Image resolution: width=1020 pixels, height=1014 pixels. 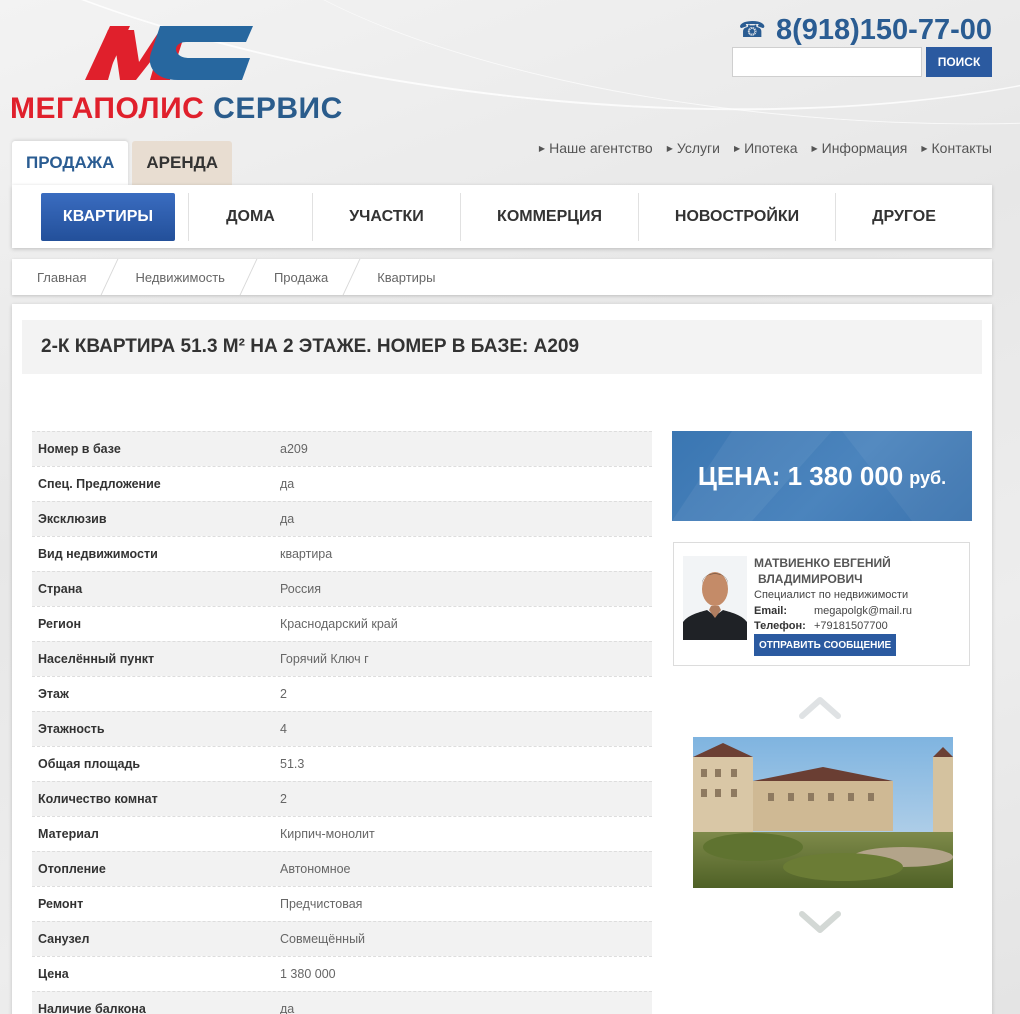 What do you see at coordinates (107, 108) in the screenshot?
I see `logo-text-part1: МЕГАПОЛИС` at bounding box center [107, 108].